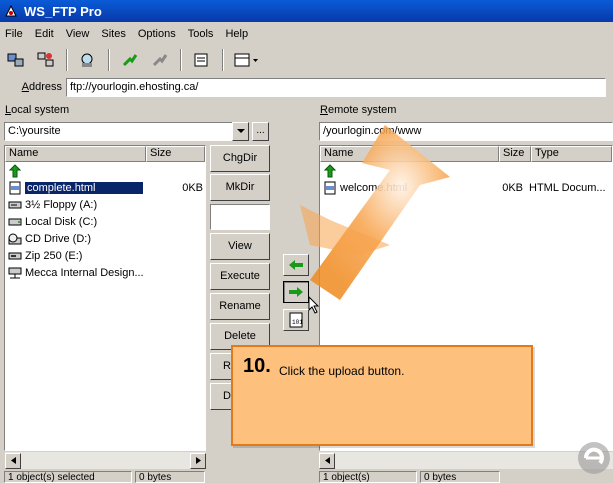 The height and width of the screenshot is (483, 613). Describe the element at coordinates (466, 131) in the screenshot. I see `remote-path-input: /yourlogin.com/www` at that location.